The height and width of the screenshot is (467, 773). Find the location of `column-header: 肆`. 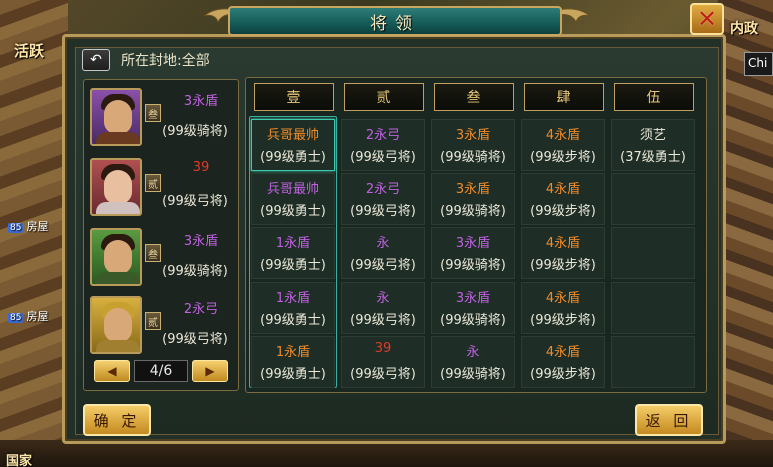

column-header: 肆 is located at coordinates (564, 97).